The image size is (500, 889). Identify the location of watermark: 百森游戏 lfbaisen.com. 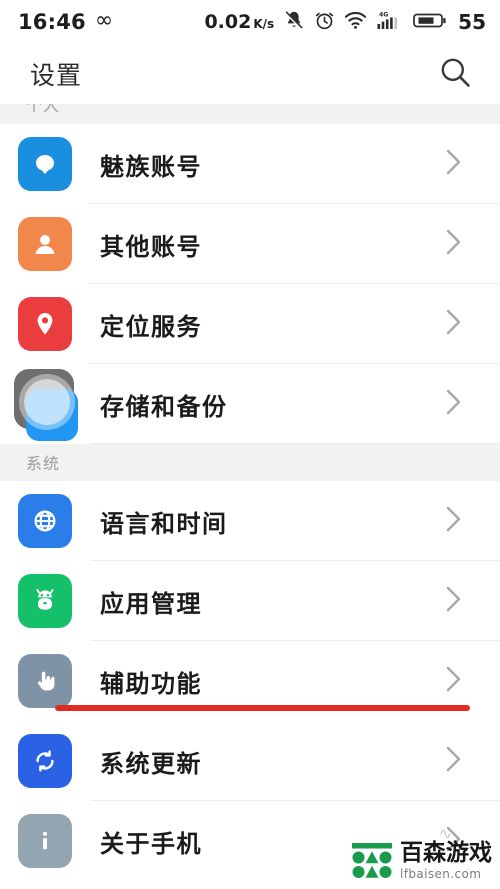
(421, 861).